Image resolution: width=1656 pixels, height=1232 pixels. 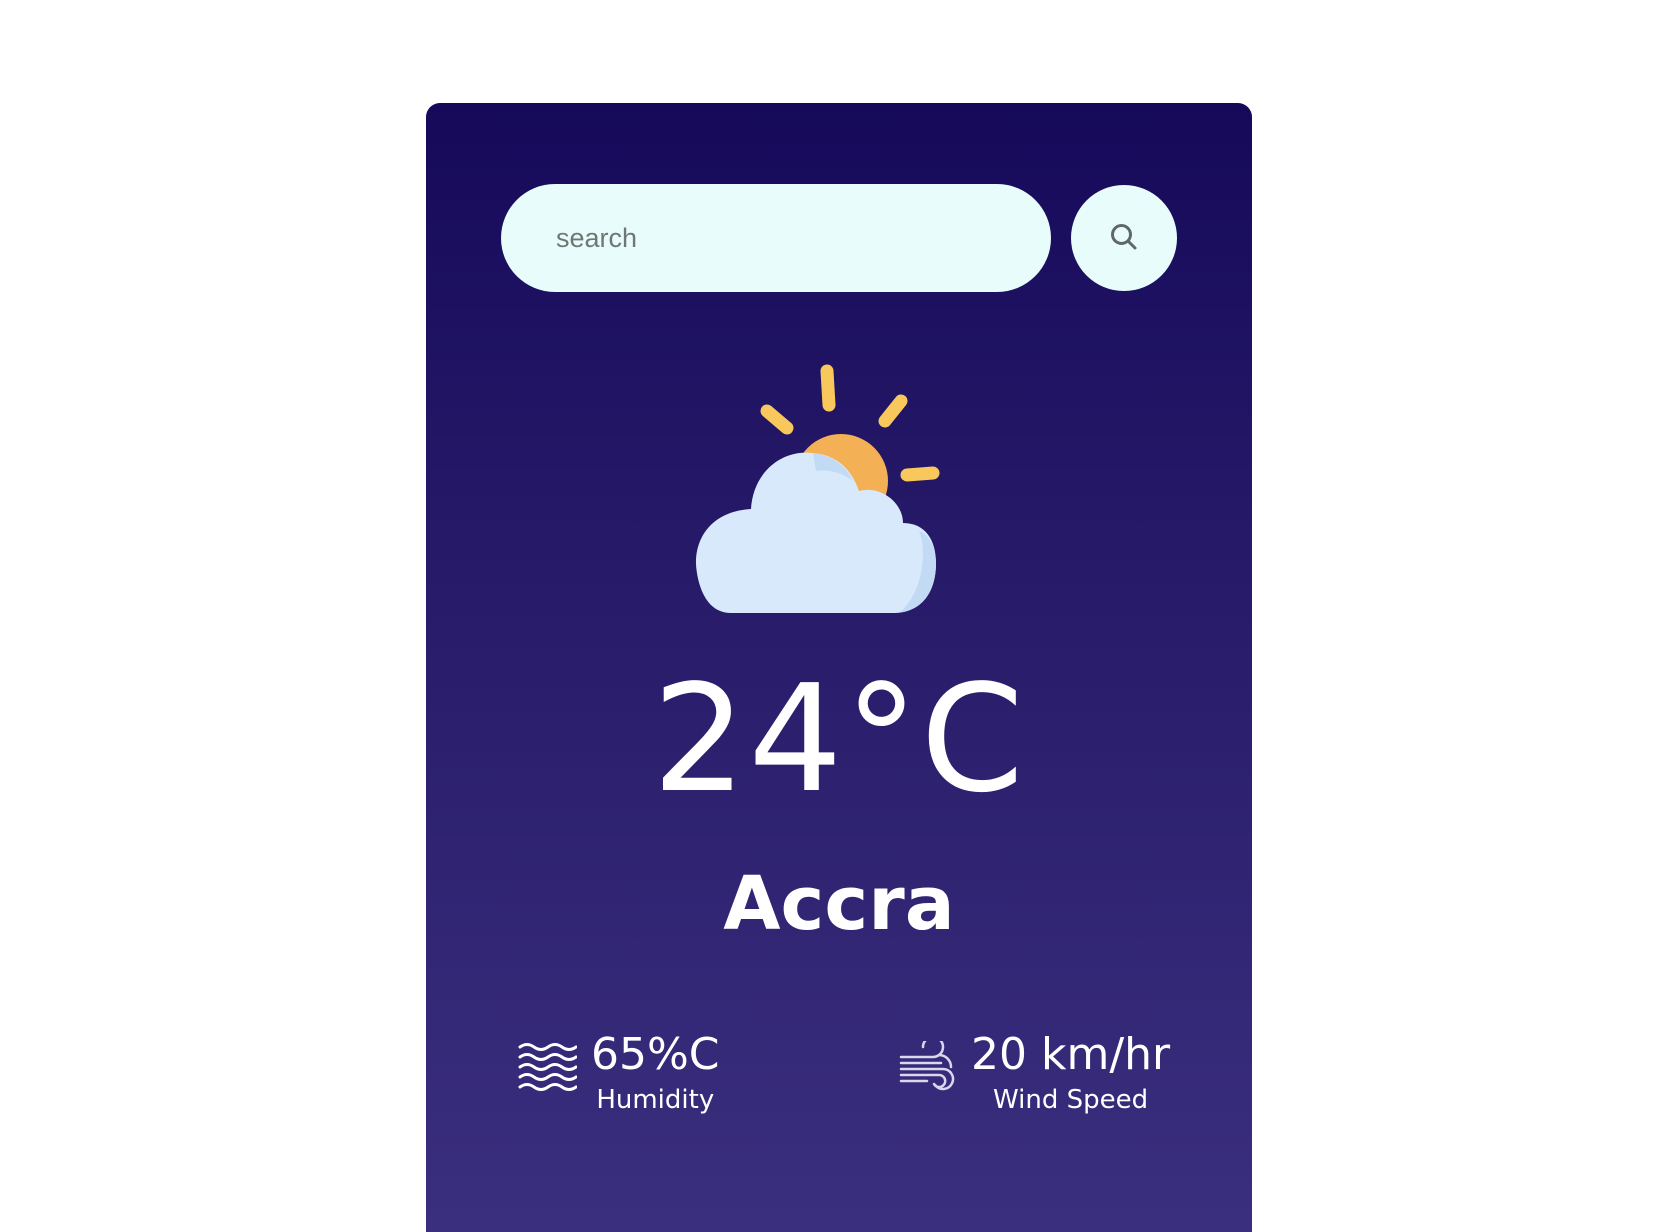 What do you see at coordinates (655, 1054) in the screenshot?
I see `humidity-value: 65%C` at bounding box center [655, 1054].